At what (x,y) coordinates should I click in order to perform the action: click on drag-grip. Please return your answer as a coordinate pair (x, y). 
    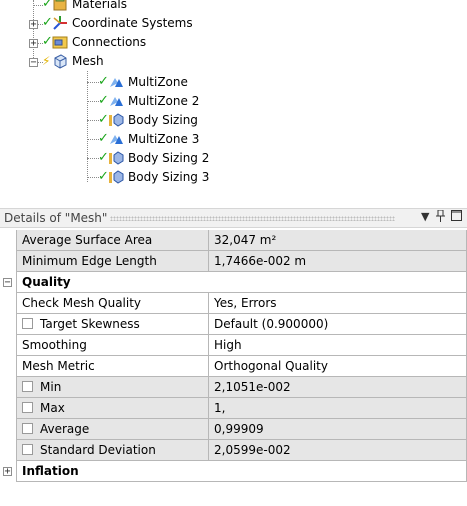
    Looking at the image, I should click on (252, 218).